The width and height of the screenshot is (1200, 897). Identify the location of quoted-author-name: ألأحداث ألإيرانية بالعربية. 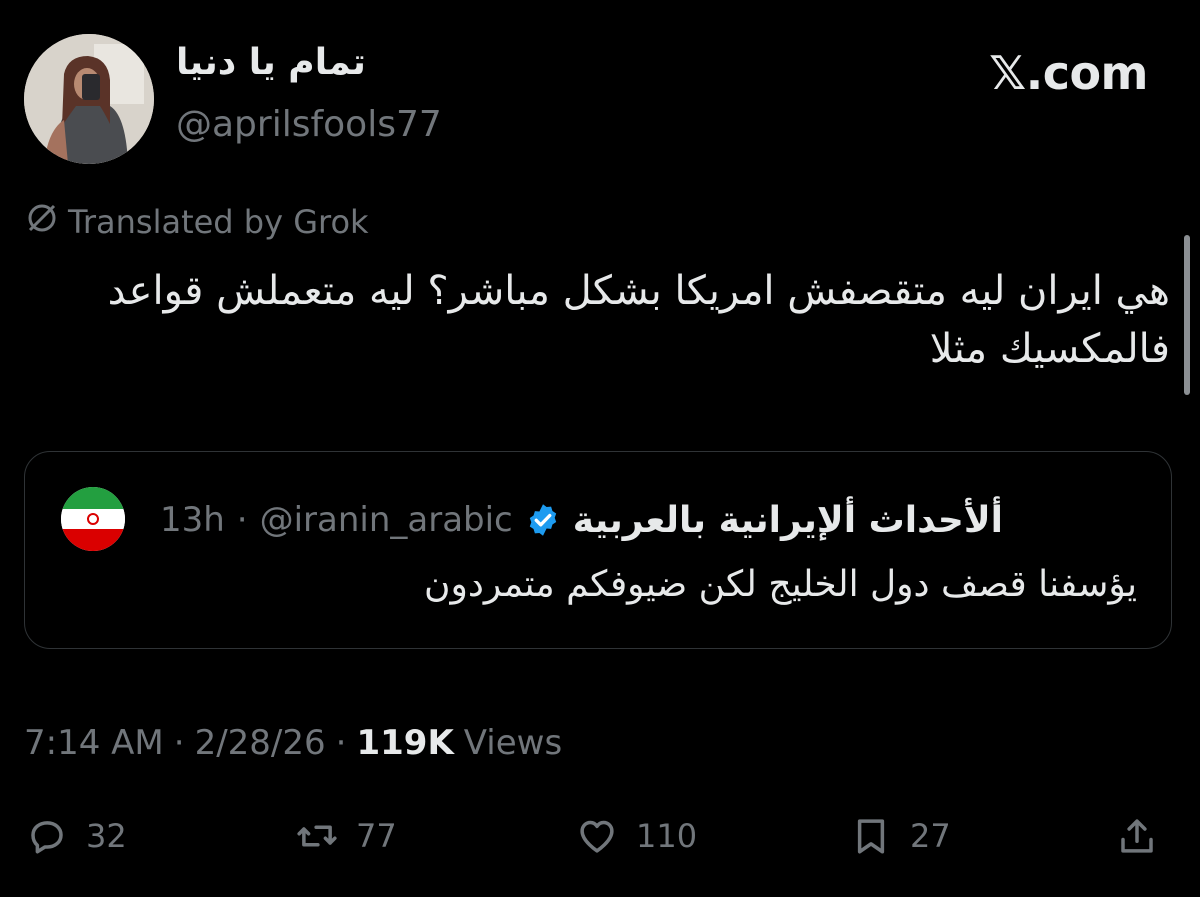
(788, 520).